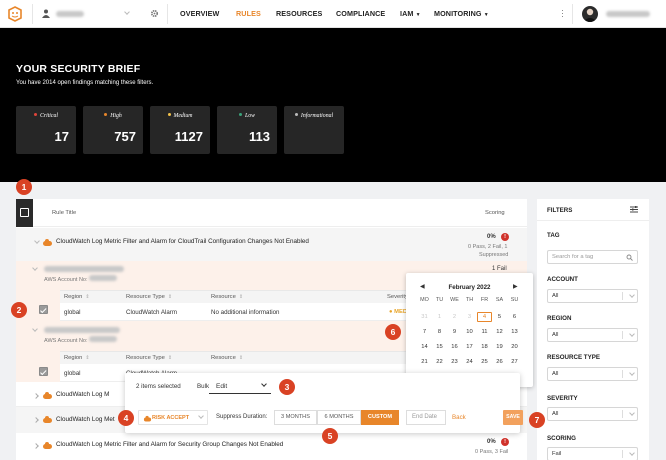 Image resolution: width=666 pixels, height=460 pixels. What do you see at coordinates (484, 347) in the screenshot?
I see `calendar-day: 18` at bounding box center [484, 347].